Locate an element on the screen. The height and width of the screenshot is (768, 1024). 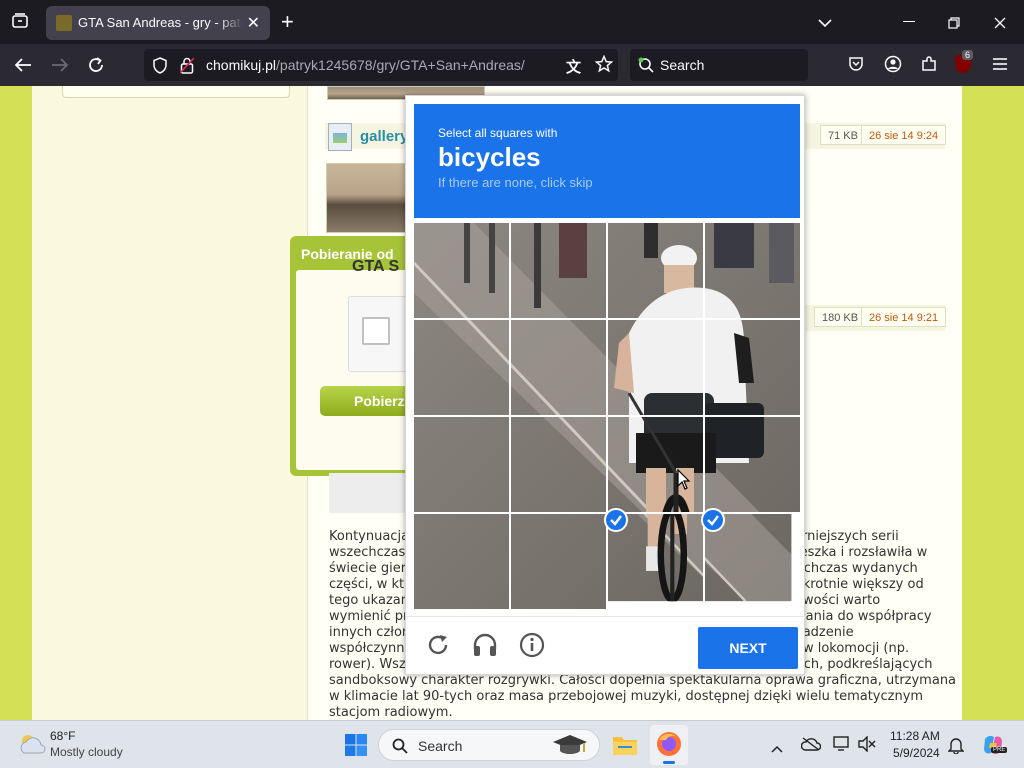
new-tab-button: + is located at coordinates (287, 22).